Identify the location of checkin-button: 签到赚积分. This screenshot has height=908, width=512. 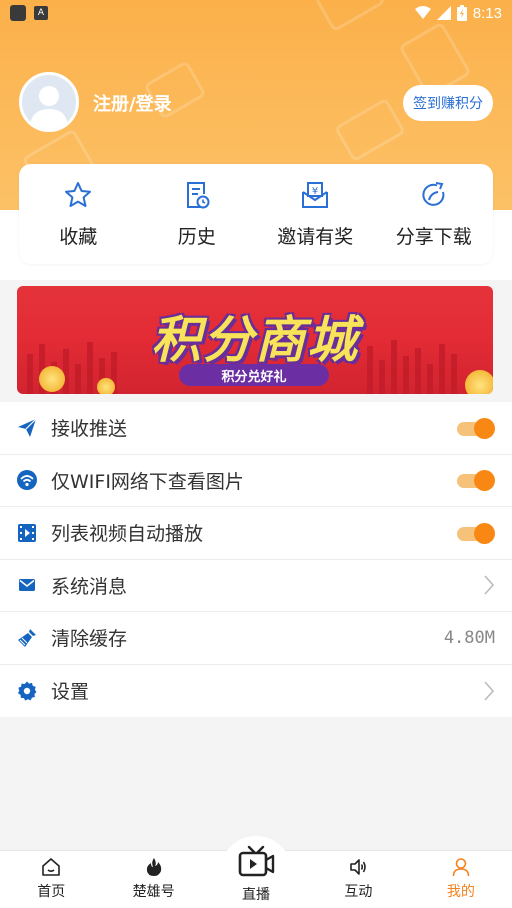
(448, 103).